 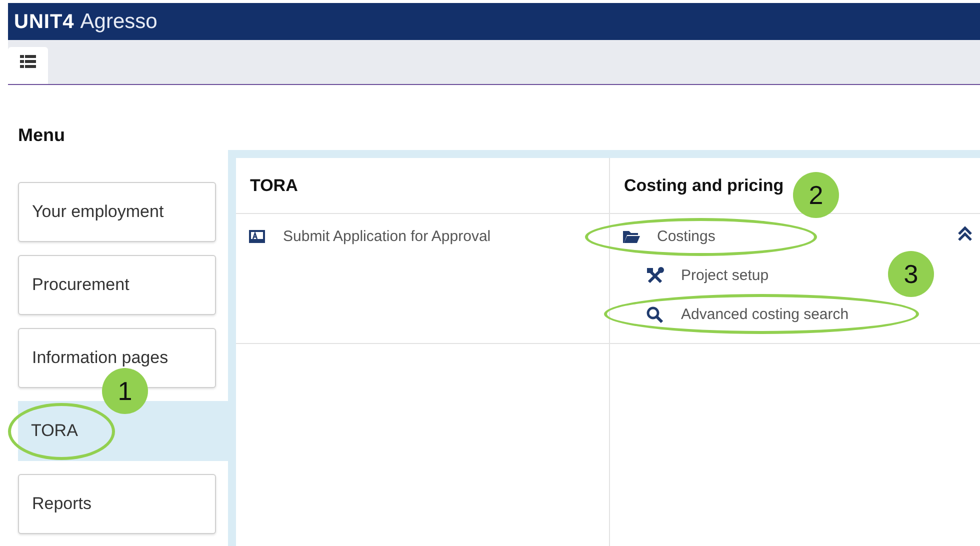 What do you see at coordinates (119, 22) in the screenshot?
I see `product-name: Agresso` at bounding box center [119, 22].